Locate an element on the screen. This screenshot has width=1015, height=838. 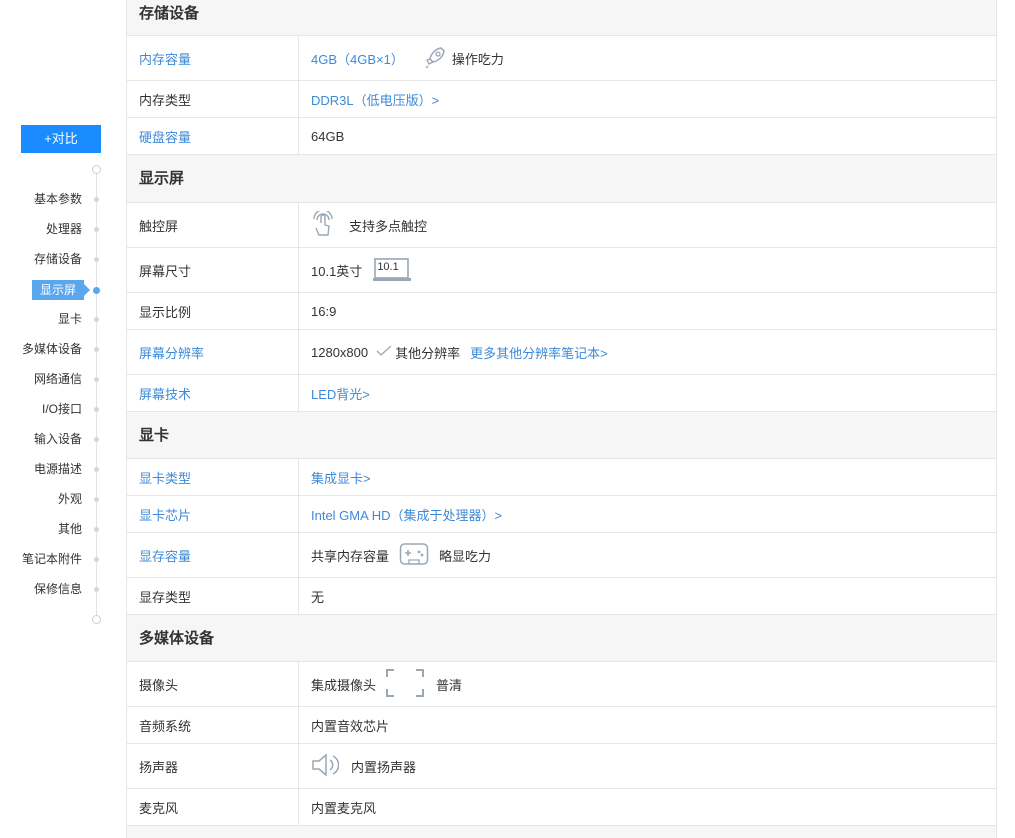
spec-key: 摄像头 is located at coordinates (213, 684).